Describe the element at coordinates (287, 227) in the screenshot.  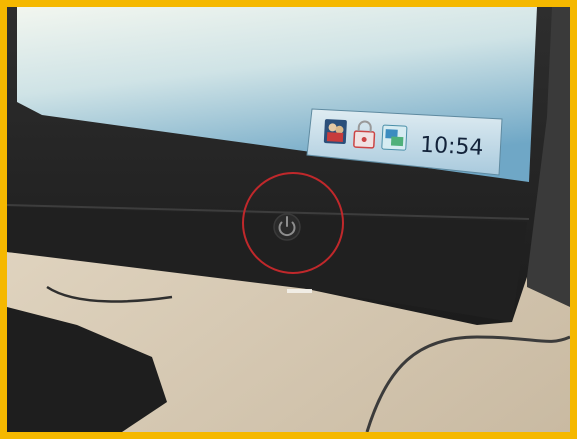
I see `power-button` at that location.